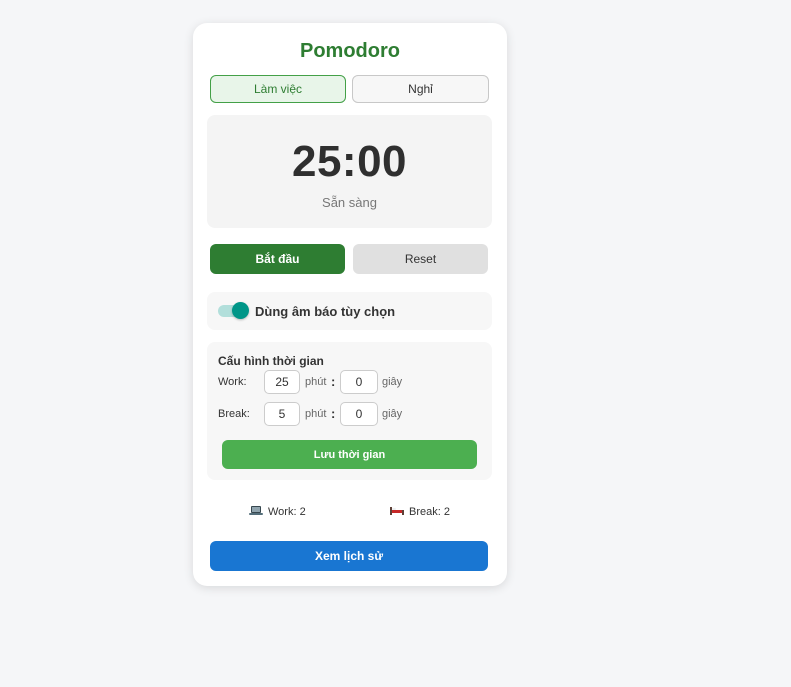 Image resolution: width=791 pixels, height=687 pixels. Describe the element at coordinates (232, 382) in the screenshot. I see `work-row-label: Work:` at that location.